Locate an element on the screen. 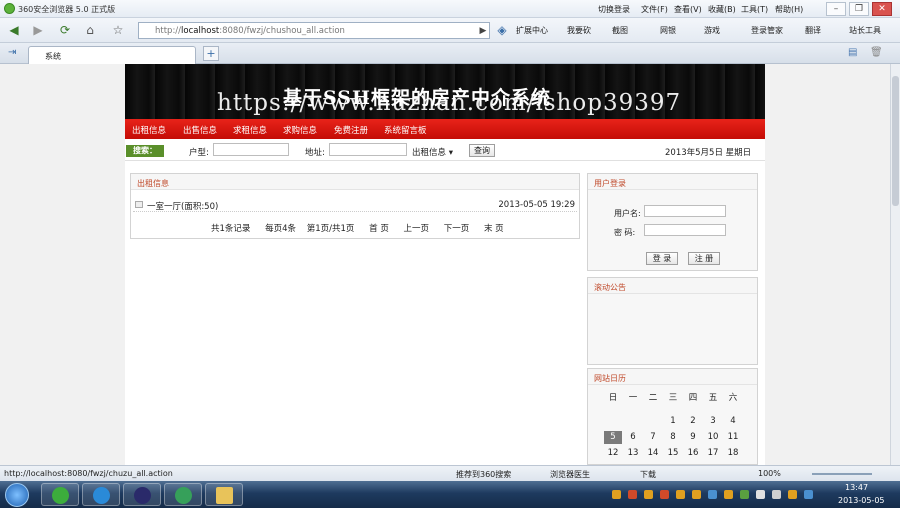  search-button: 查询 is located at coordinates (482, 150).